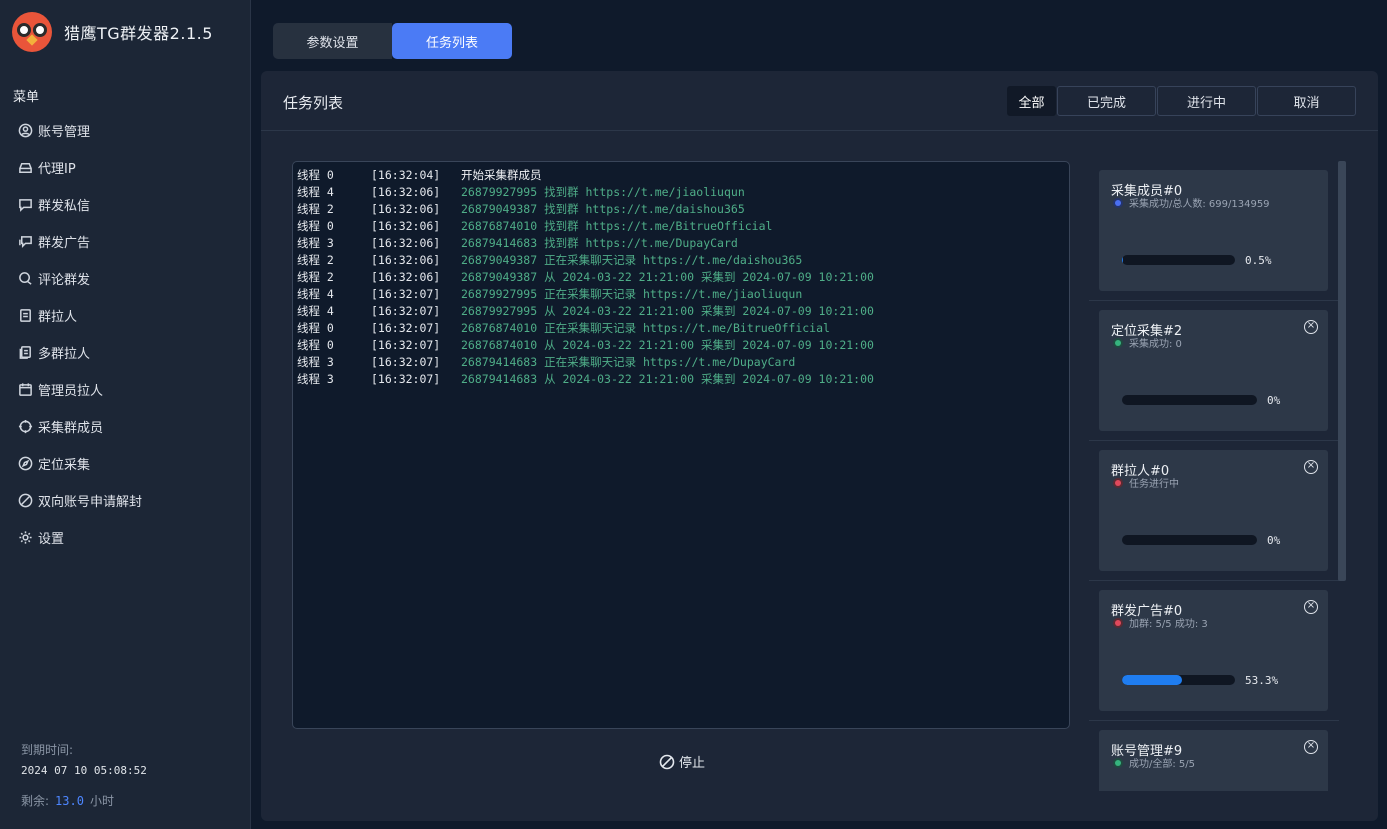  I want to click on sidebar-item-group-pull: 群拉人, so click(79, 315).